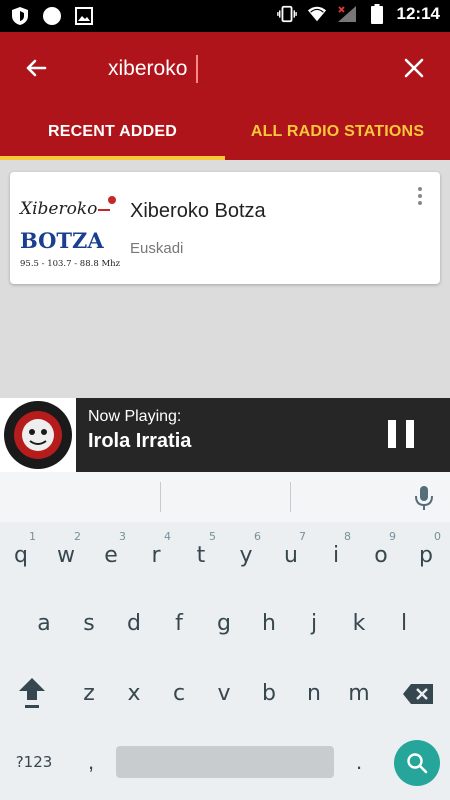 This screenshot has height=800, width=450. Describe the element at coordinates (392, 434) in the screenshot. I see `pause-icon` at that location.